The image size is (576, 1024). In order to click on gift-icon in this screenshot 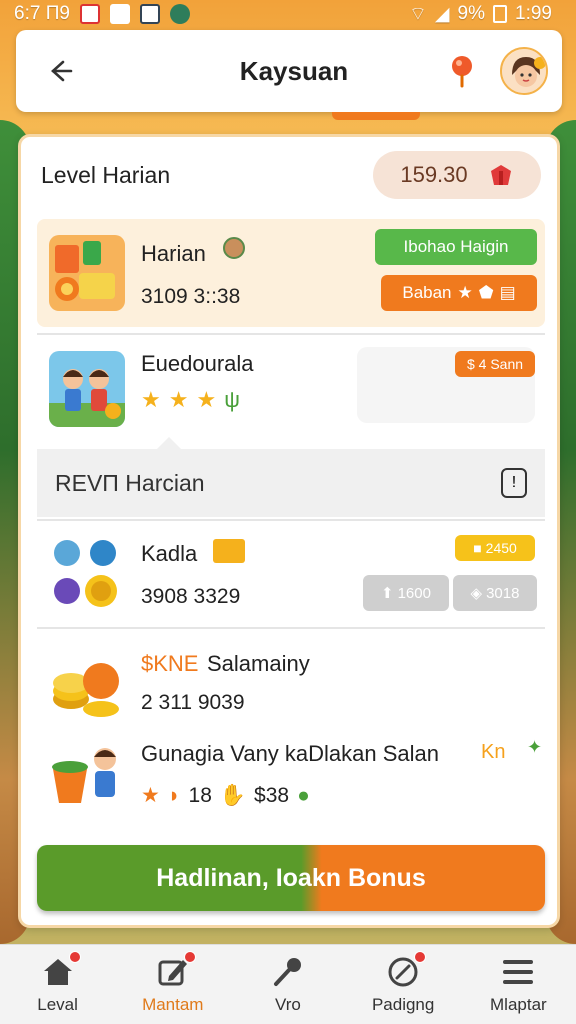, I will do `click(500, 175)`.